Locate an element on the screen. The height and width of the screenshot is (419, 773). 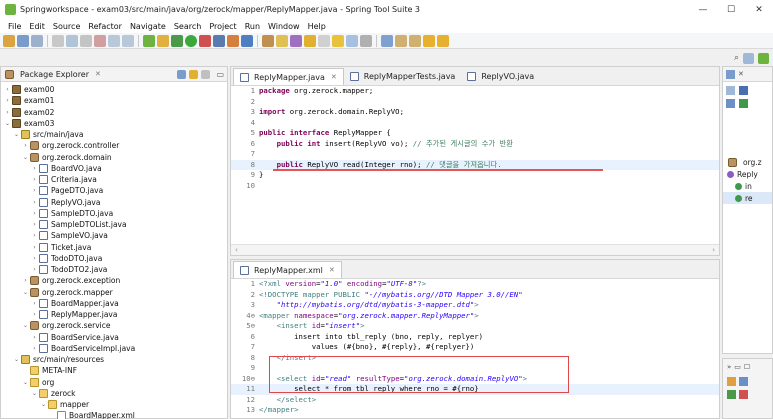
tree-item: › org.zerock.exception is located at coordinates (114, 280).